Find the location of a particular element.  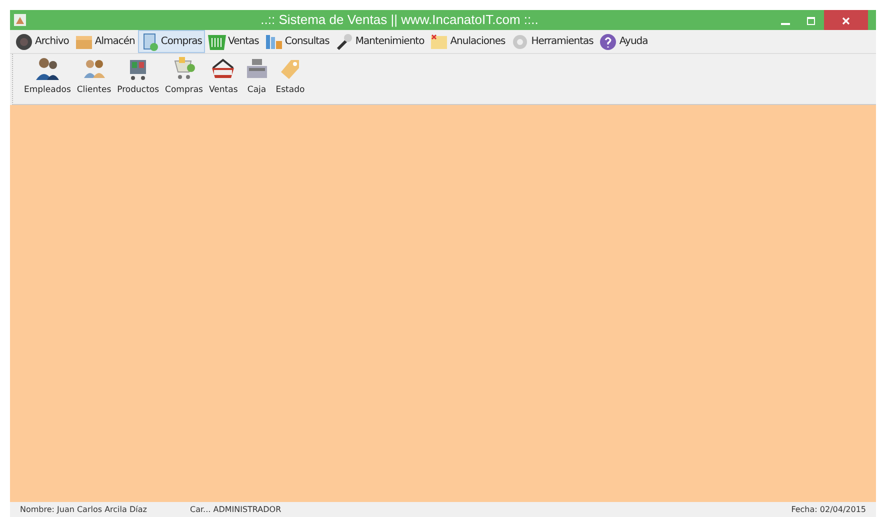

window-title: ..:: Sistema de Ventas || www.IncanatoIT.com ::.. is located at coordinates (400, 20).